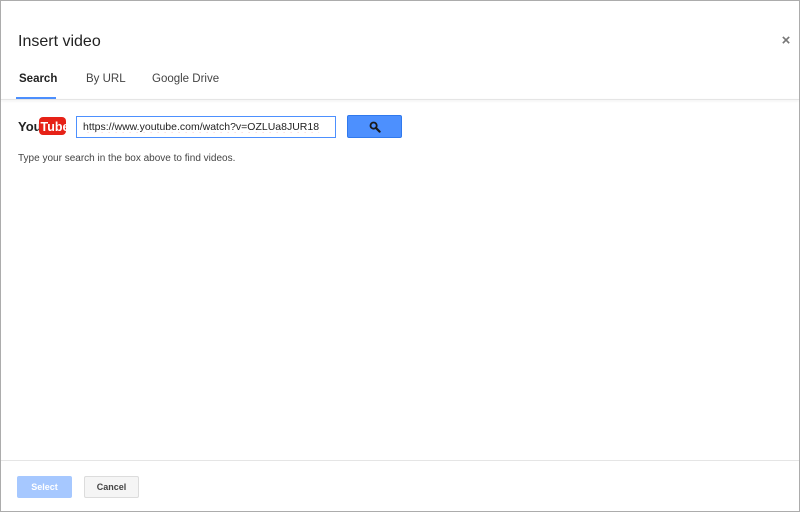 The width and height of the screenshot is (800, 512). What do you see at coordinates (400, 460) in the screenshot?
I see `footer-divider` at bounding box center [400, 460].